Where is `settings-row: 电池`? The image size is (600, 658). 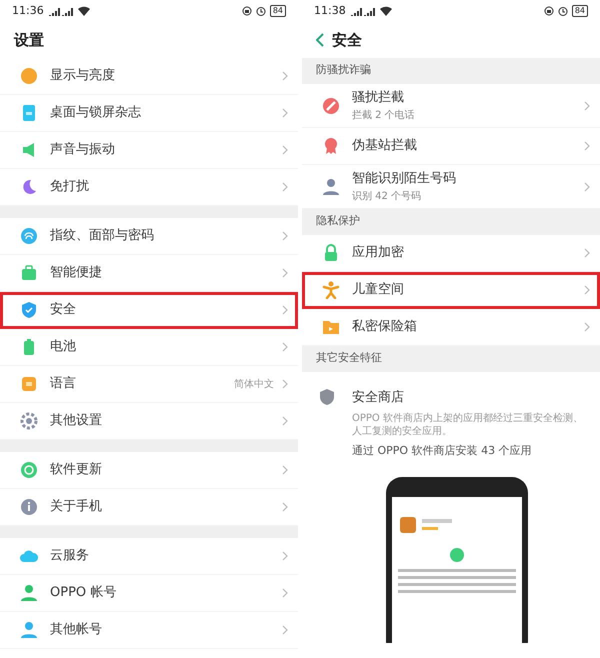
settings-row: 电池 is located at coordinates (149, 347).